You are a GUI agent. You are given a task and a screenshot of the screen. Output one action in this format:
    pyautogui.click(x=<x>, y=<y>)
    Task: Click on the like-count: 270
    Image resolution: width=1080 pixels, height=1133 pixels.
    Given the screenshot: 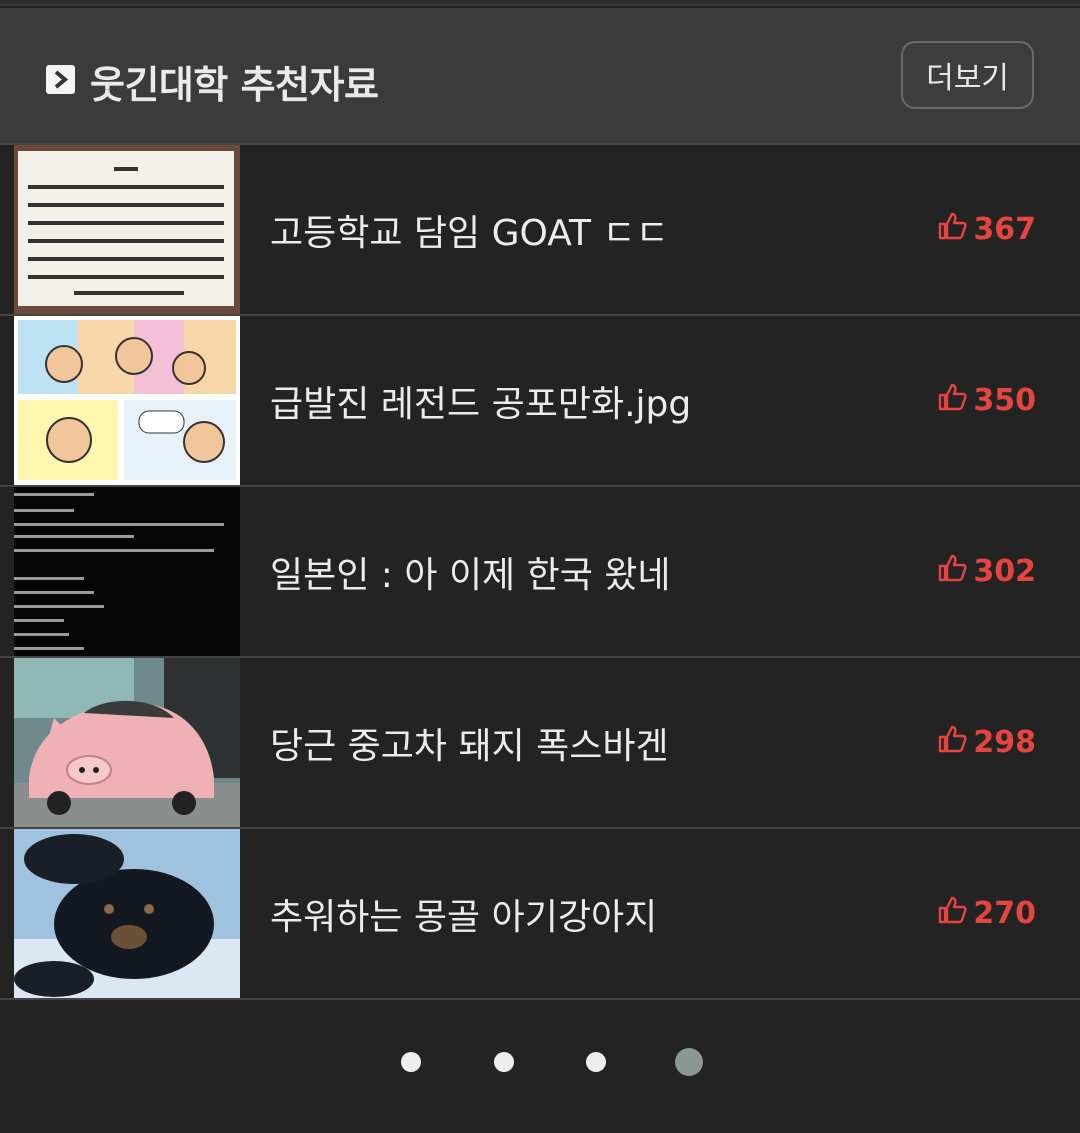 What is the action you would take?
    pyautogui.click(x=986, y=913)
    